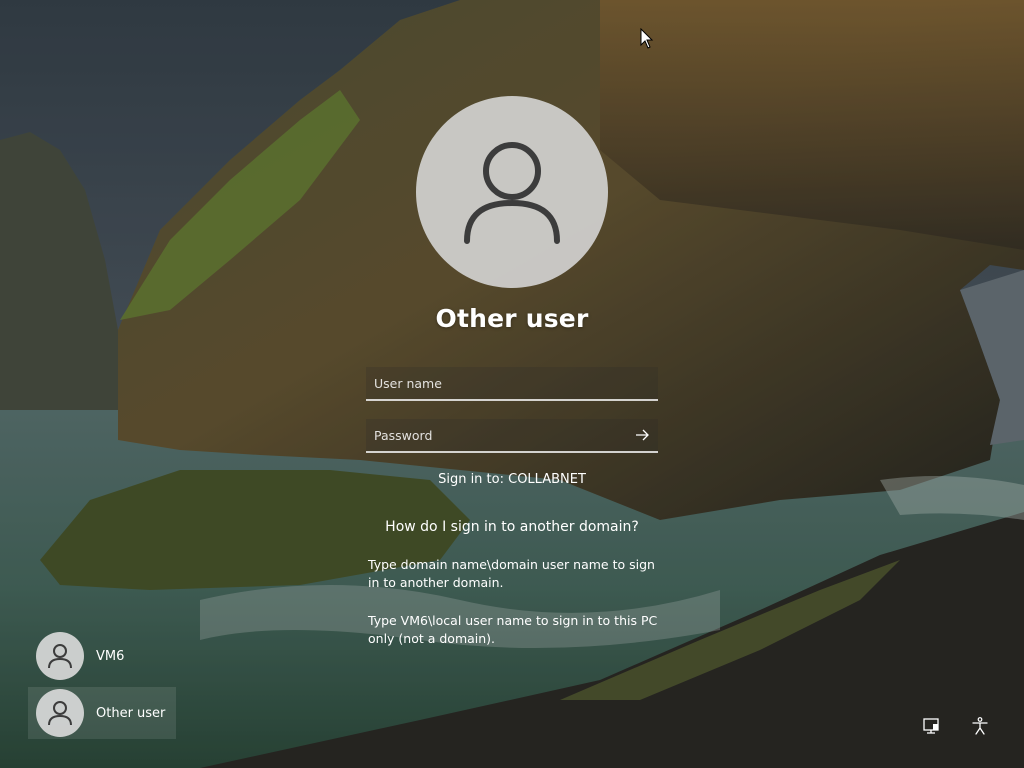 The image size is (1024, 768). I want to click on user-tile-other-user: Other user, so click(102, 713).